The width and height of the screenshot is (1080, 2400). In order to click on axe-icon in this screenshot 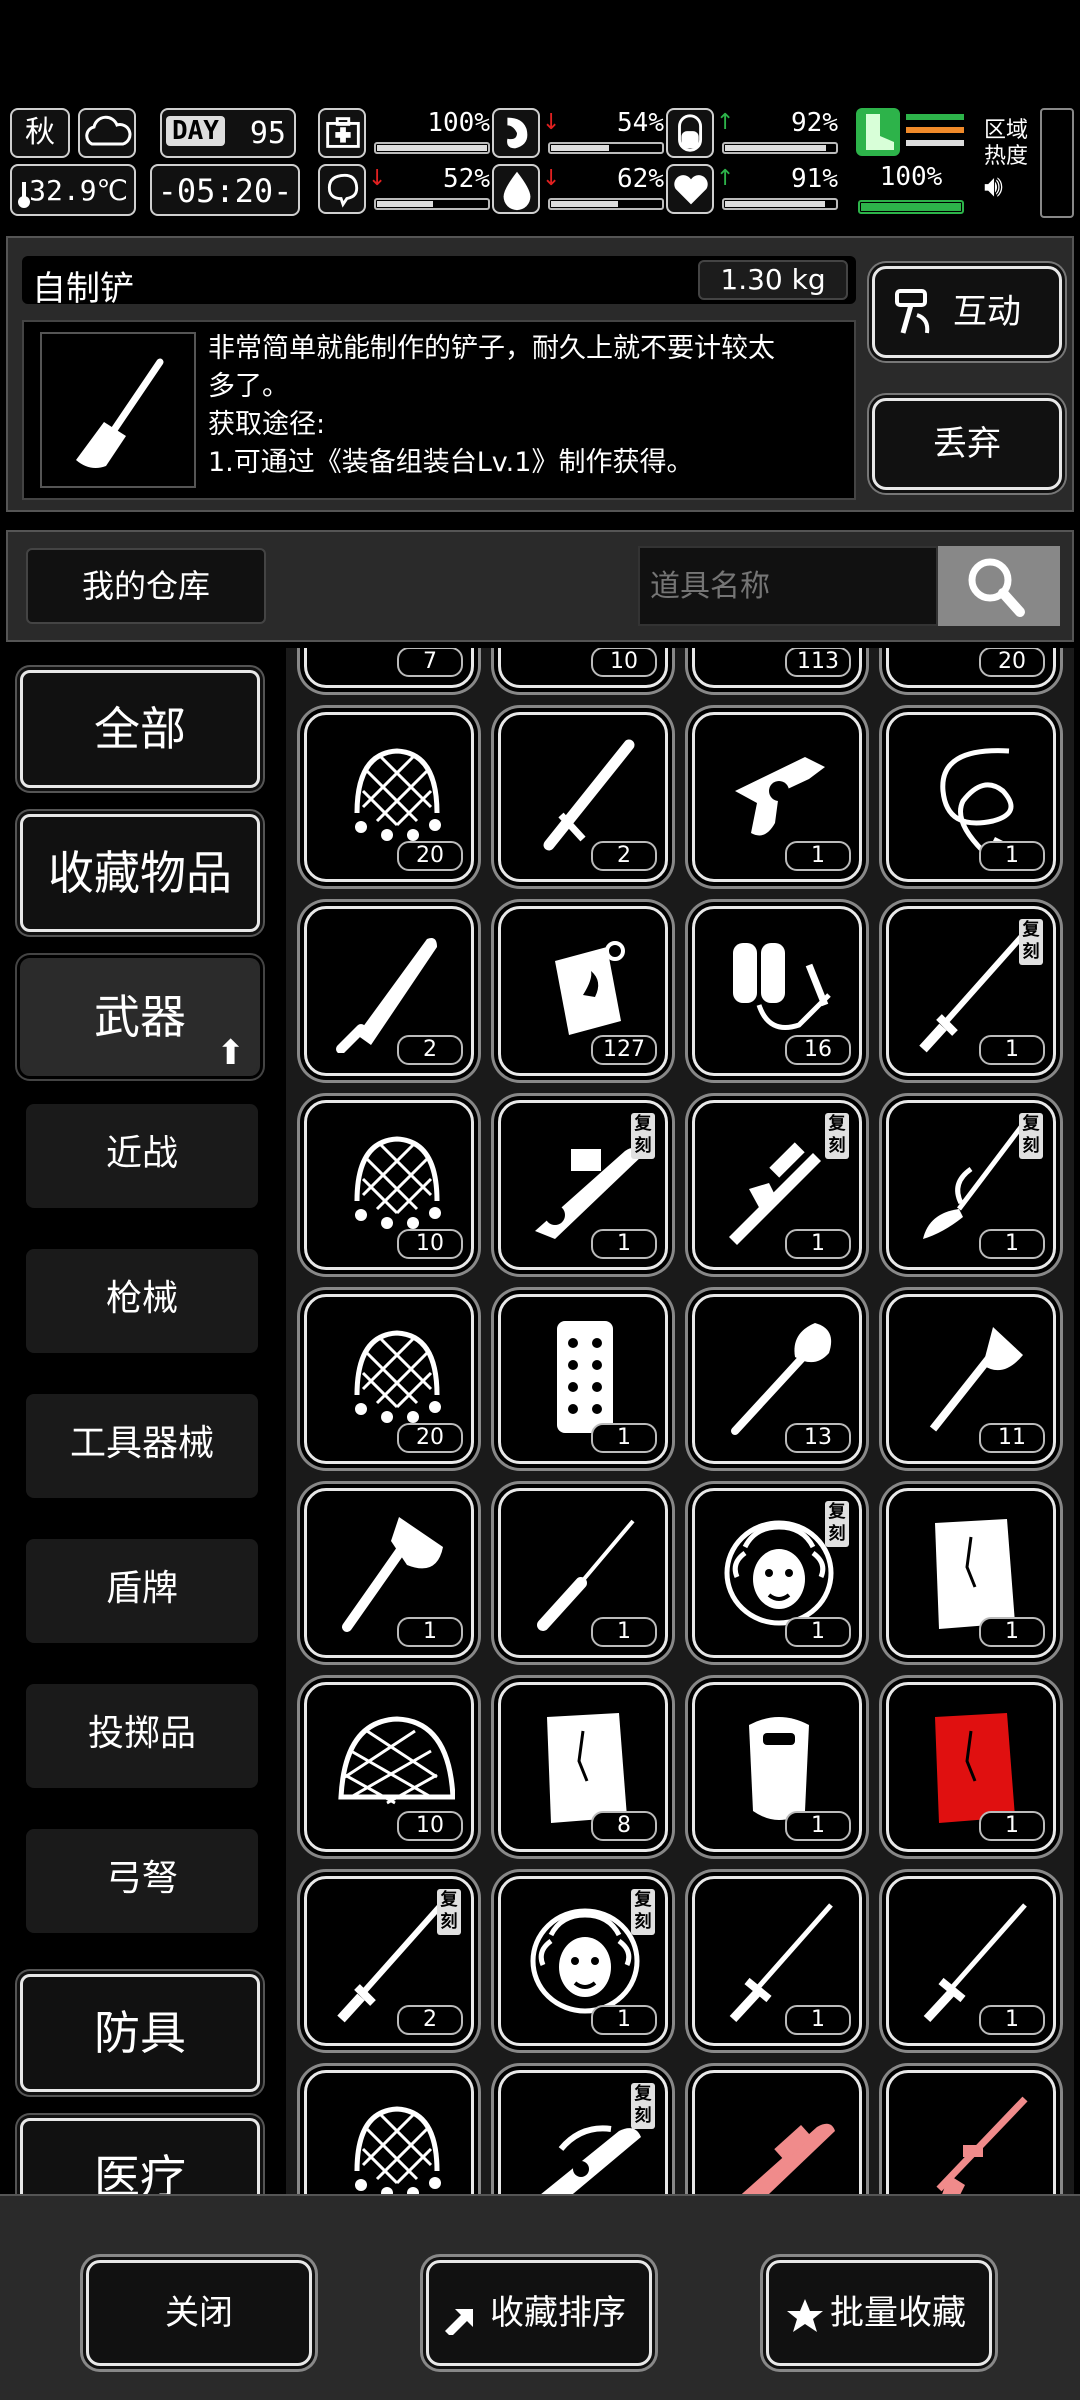, I will do `click(392, 1574)`.